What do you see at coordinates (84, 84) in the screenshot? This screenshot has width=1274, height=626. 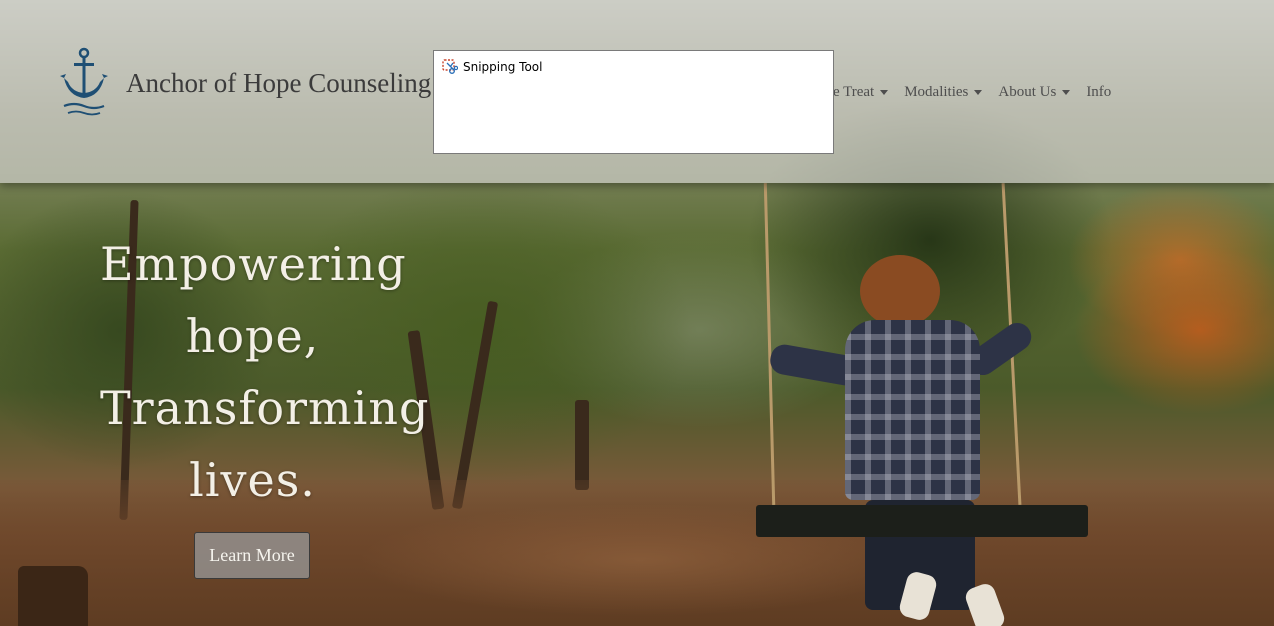 I see `anchor-icon` at bounding box center [84, 84].